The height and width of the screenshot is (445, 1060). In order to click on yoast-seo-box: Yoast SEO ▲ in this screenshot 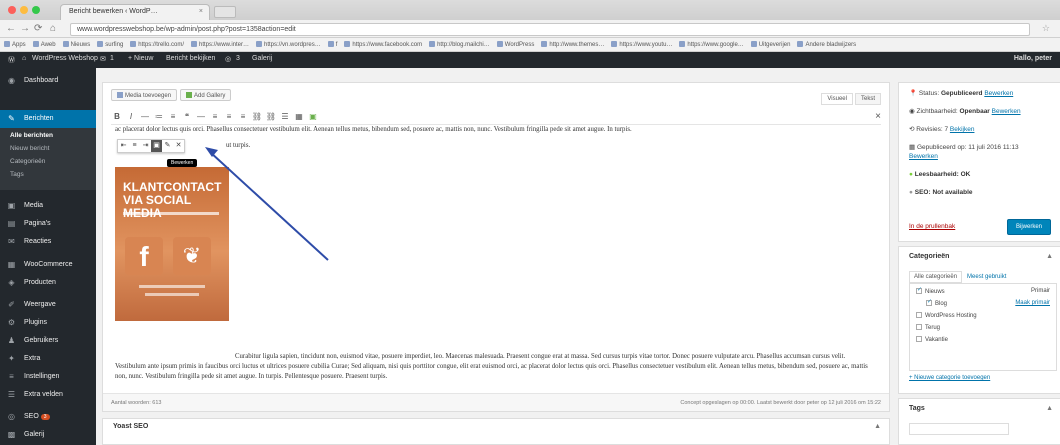, I will do `click(496, 431)`.